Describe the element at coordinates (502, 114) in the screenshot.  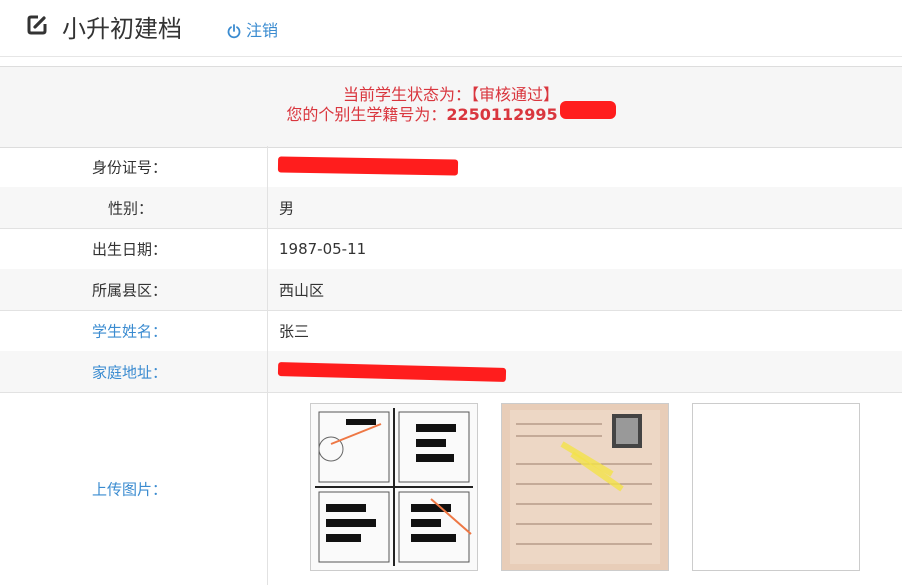
I see `student-number: 2250112995` at that location.